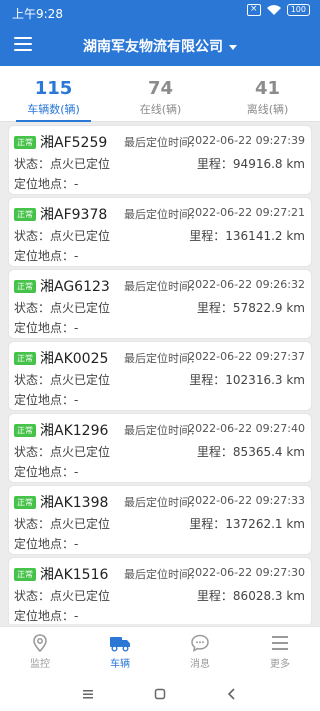 This screenshot has width=320, height=711. Describe the element at coordinates (246, 500) in the screenshot. I see `last-position-time: 2022-06-22 09:27:33` at that location.